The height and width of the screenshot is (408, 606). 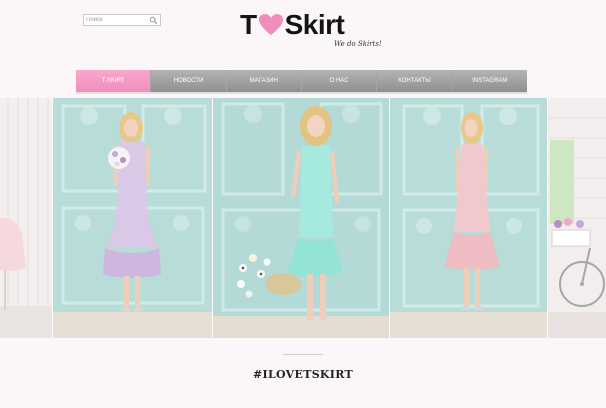 What do you see at coordinates (303, 374) in the screenshot?
I see `hashtag-heading: #ILOVETSKIRT` at bounding box center [303, 374].